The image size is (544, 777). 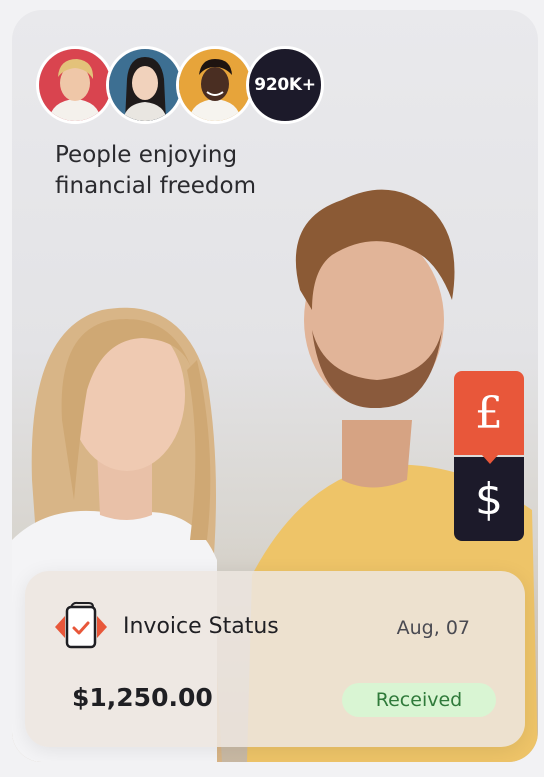 I want to click on dollar-icon: $, so click(x=489, y=499).